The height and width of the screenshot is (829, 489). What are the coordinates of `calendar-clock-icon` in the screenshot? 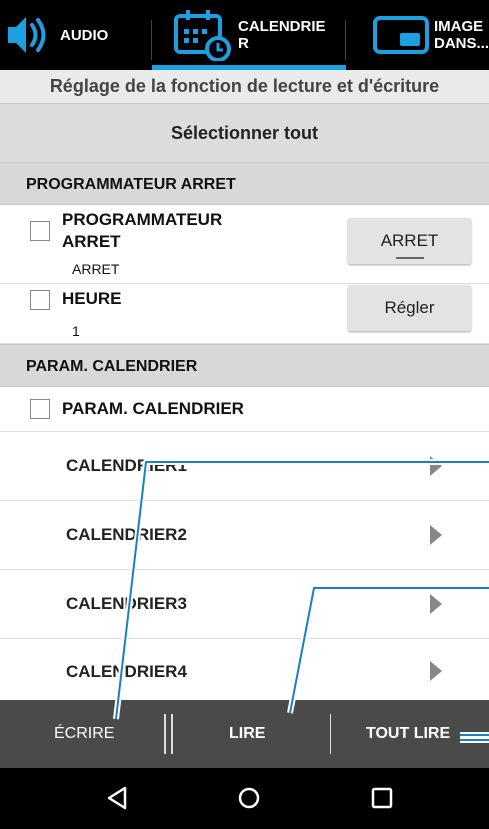 It's located at (202, 35).